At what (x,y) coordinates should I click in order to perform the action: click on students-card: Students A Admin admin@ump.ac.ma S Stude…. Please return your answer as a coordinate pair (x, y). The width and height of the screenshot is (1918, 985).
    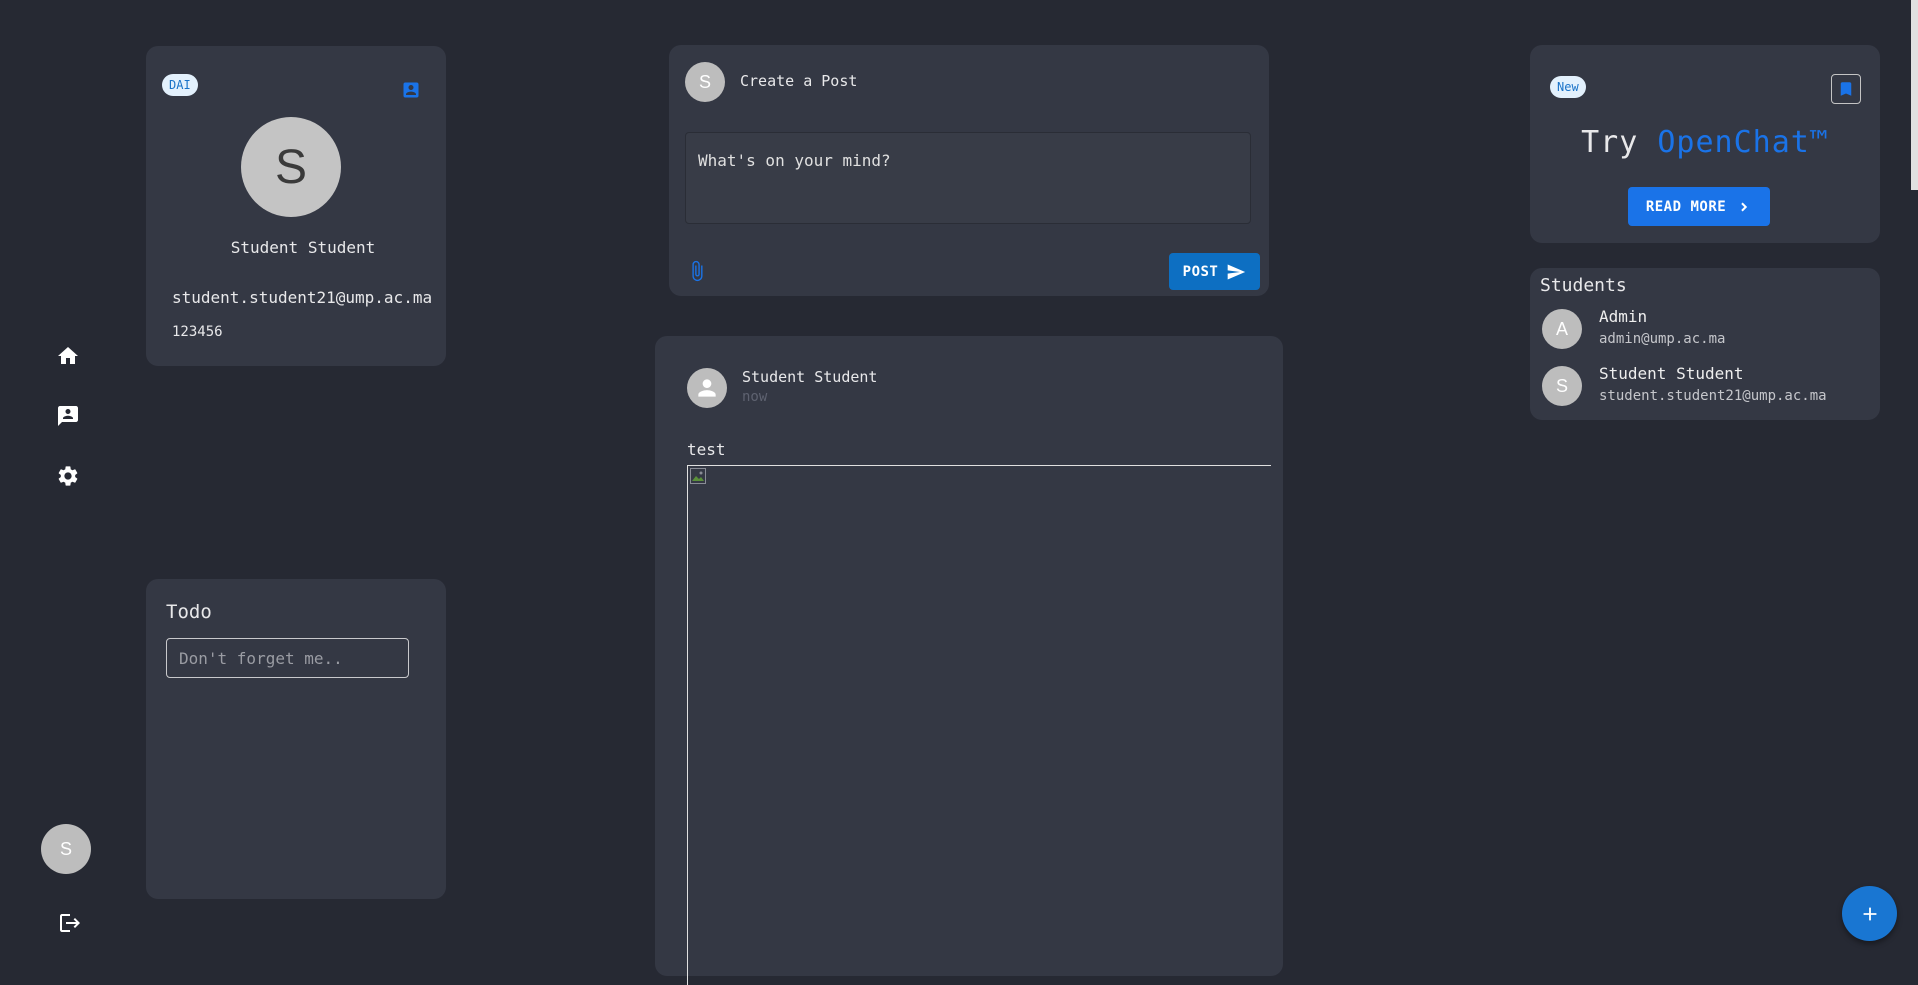
    Looking at the image, I should click on (1705, 344).